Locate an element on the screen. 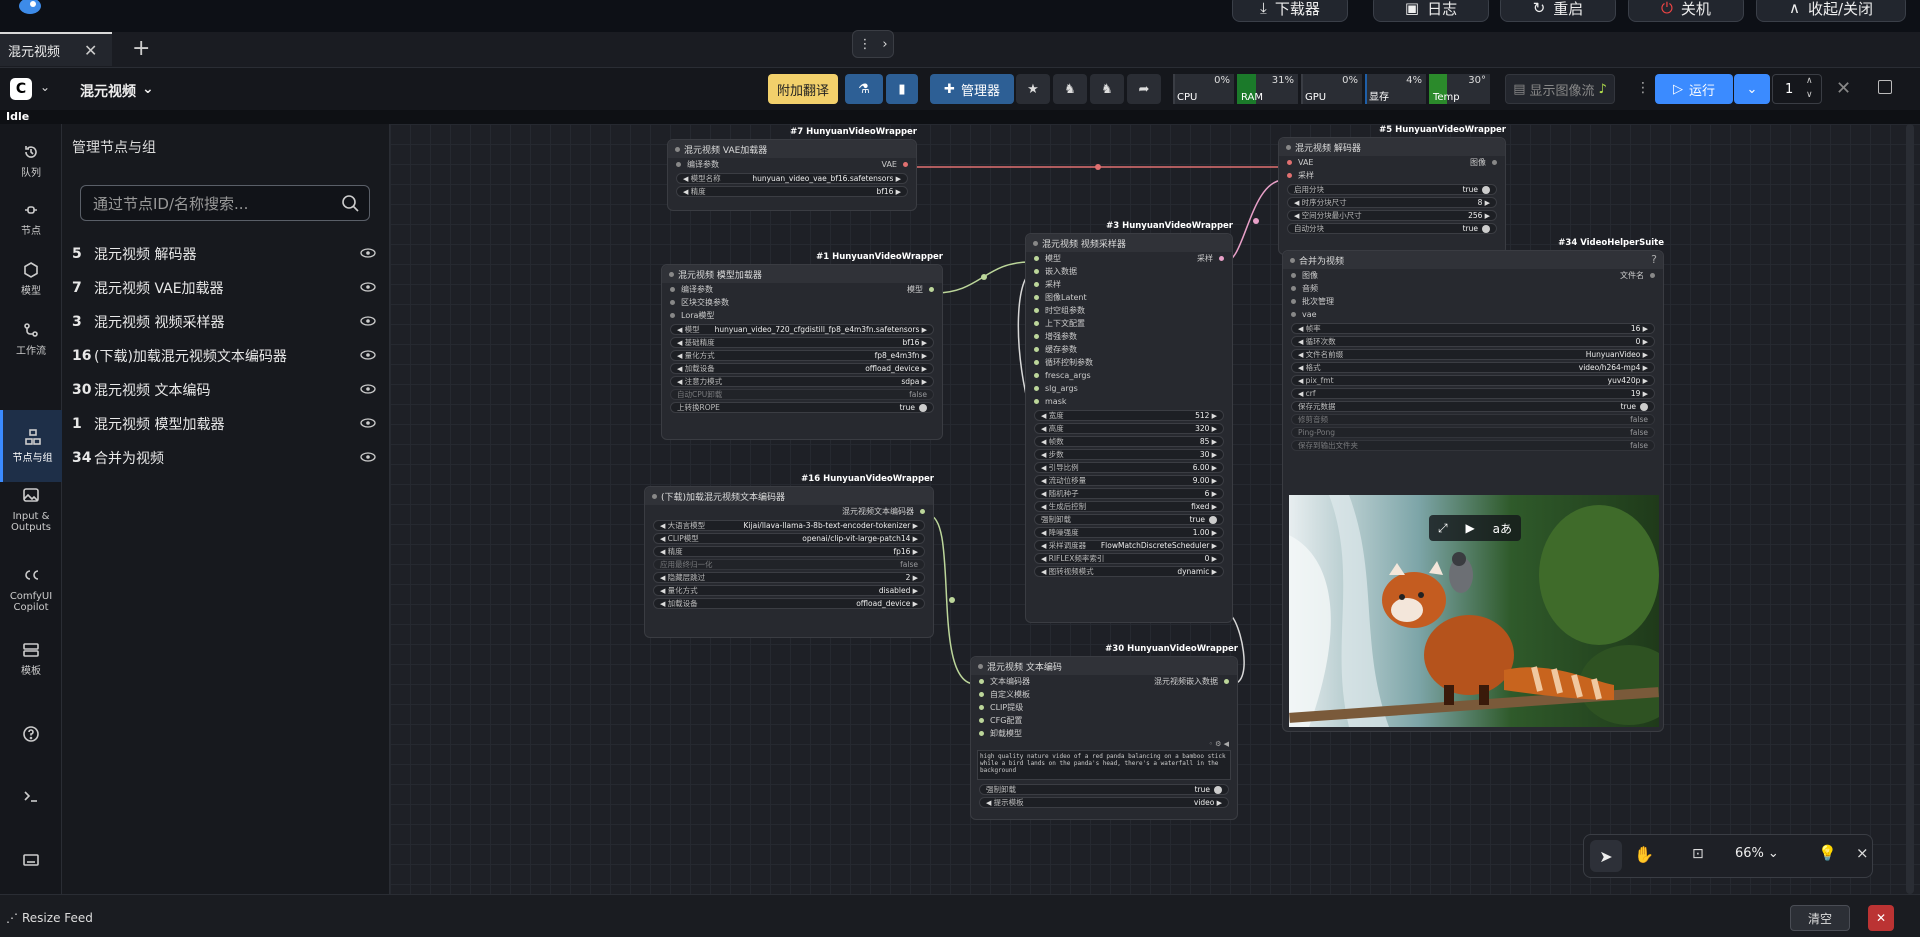 Image resolution: width=1920 pixels, height=937 pixels. sidebar-item-template: 模板 is located at coordinates (31, 659).